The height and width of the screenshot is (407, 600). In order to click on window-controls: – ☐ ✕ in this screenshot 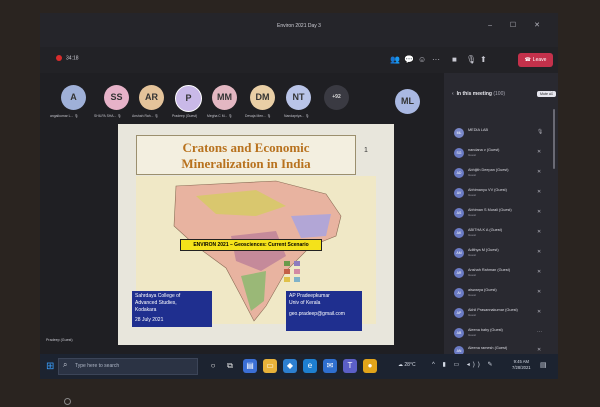, I will do `click(518, 25)`.